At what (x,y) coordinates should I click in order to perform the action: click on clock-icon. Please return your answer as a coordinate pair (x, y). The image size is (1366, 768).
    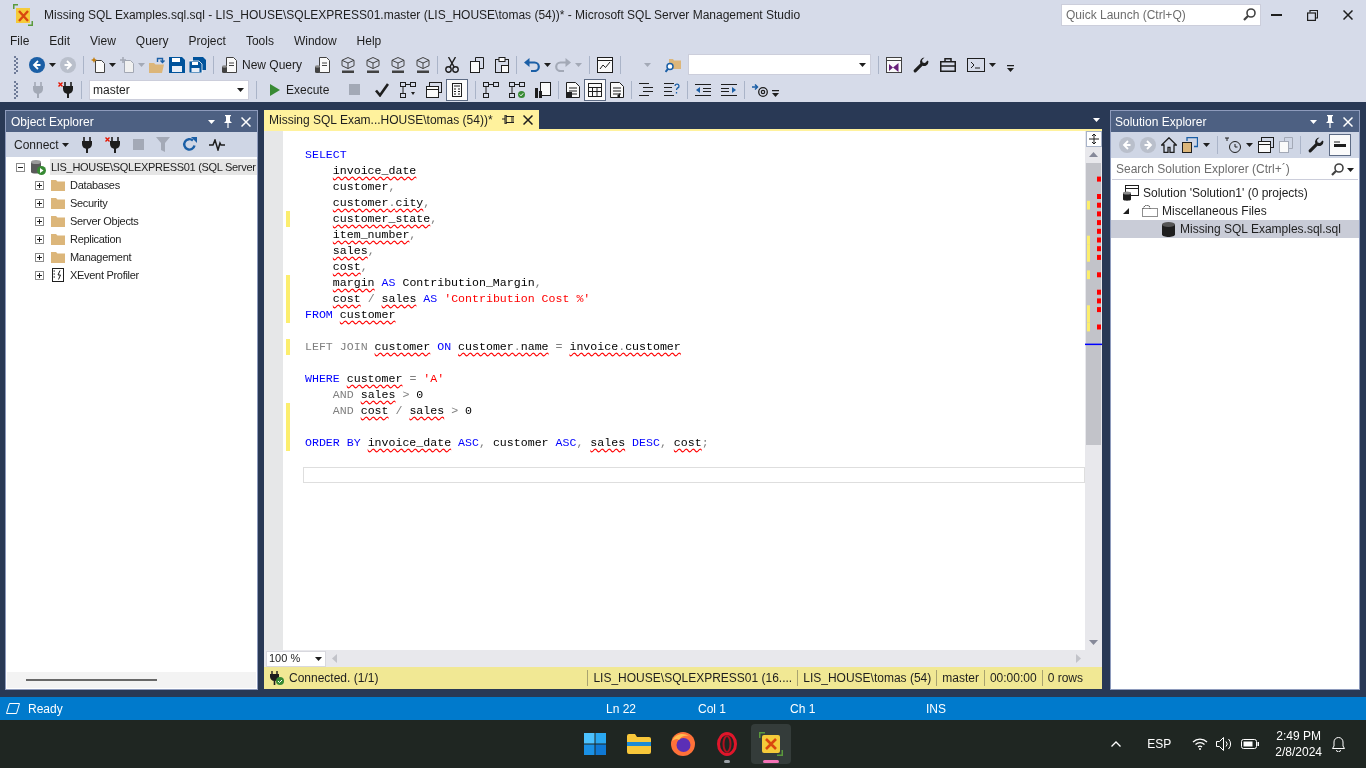
    Looking at the image, I should click on (1233, 145).